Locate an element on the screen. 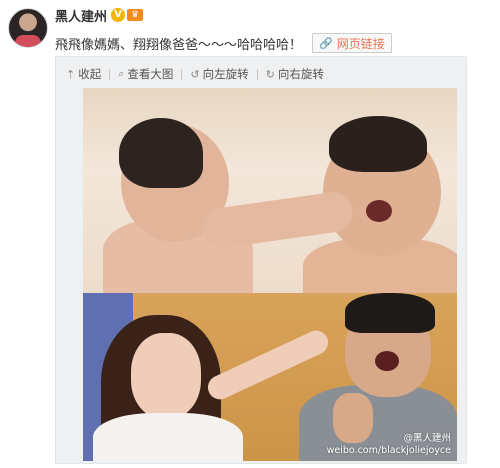  rotate-right-icon: ↻ is located at coordinates (270, 74).